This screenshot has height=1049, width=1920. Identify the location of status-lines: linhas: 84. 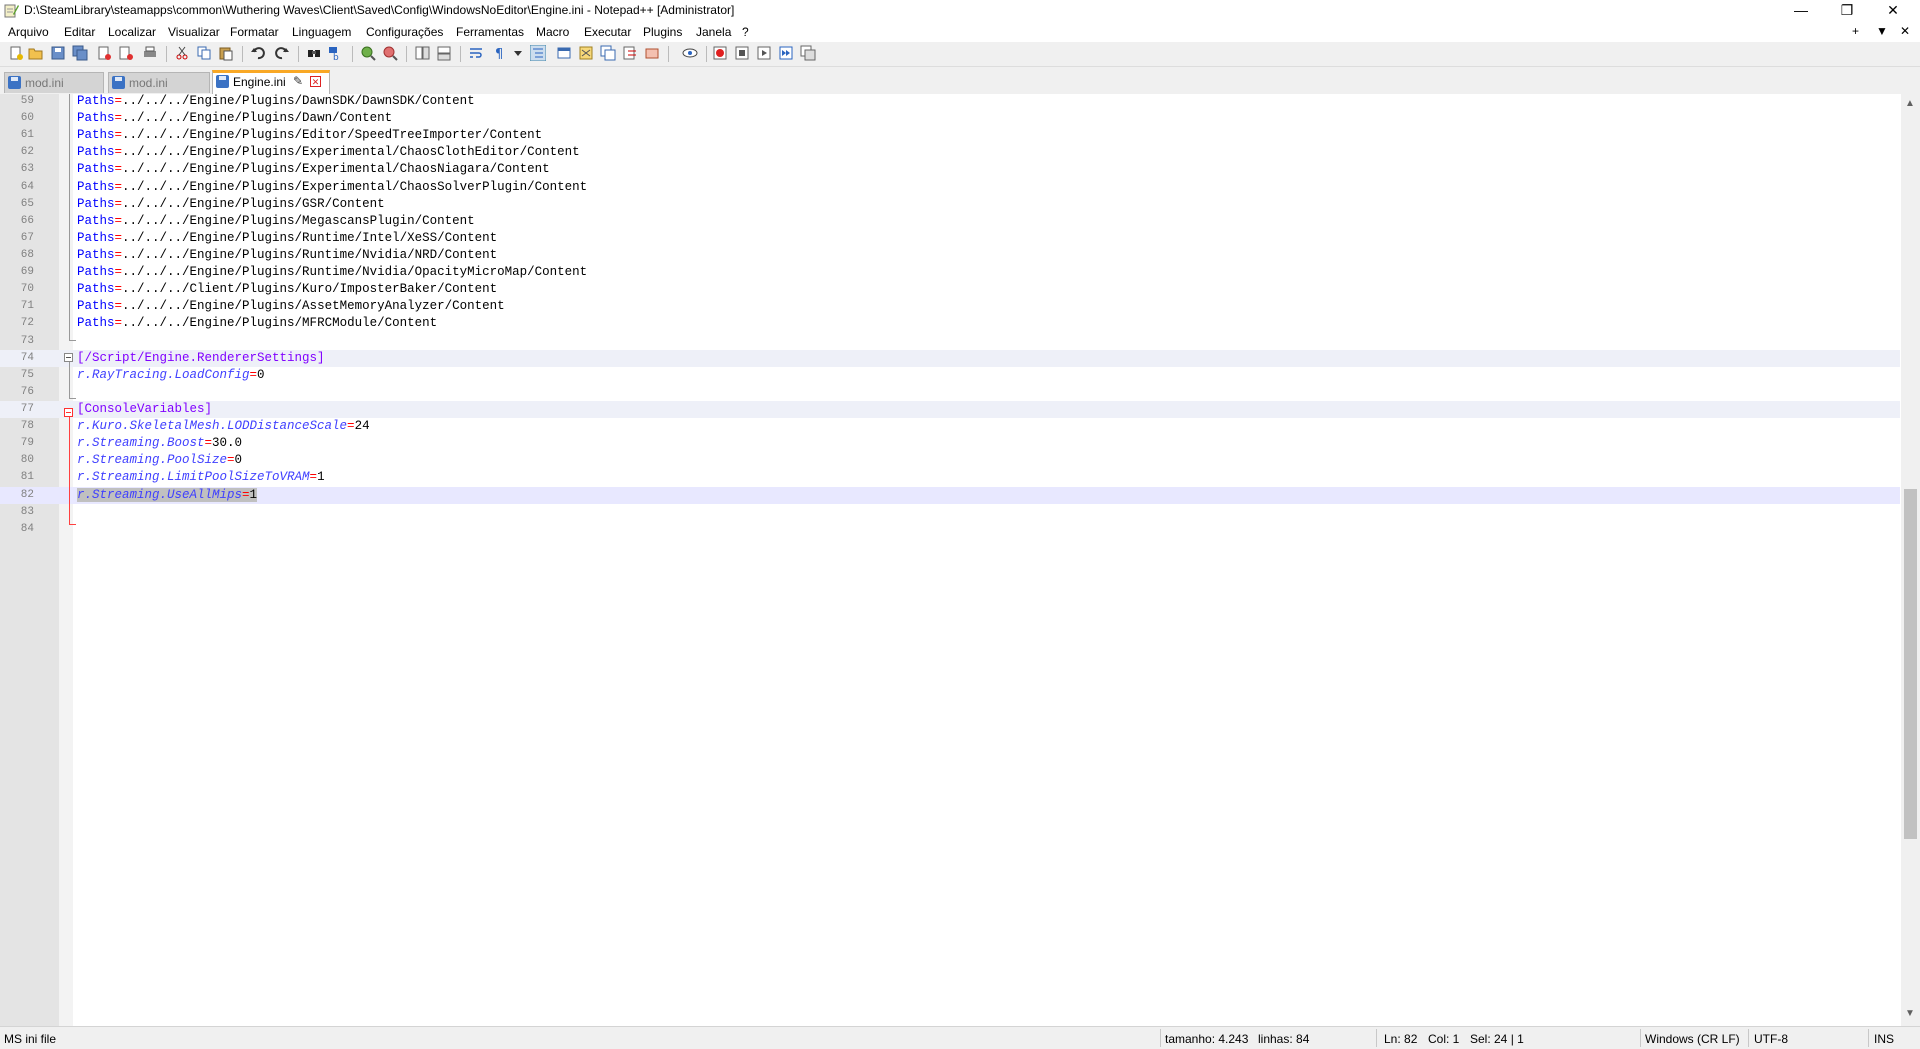
(1284, 1039).